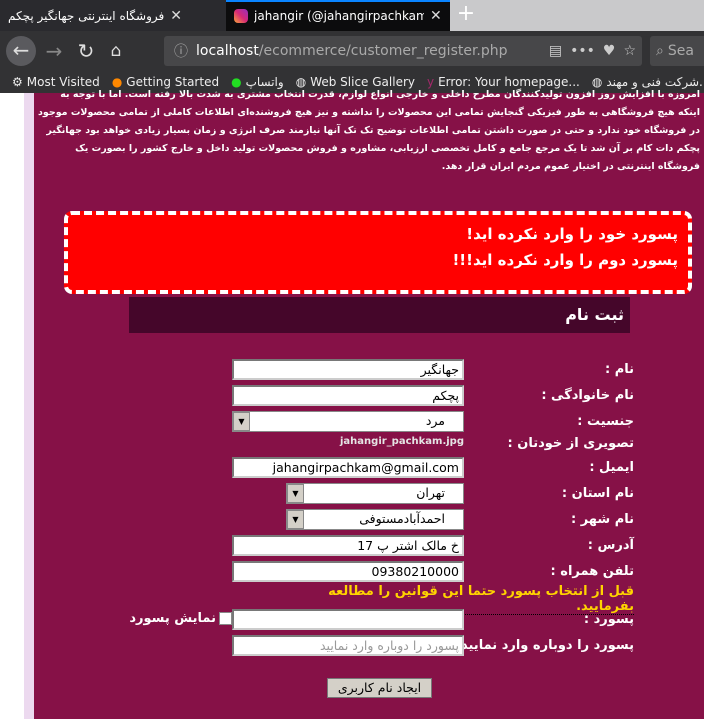 This screenshot has width=704, height=719. What do you see at coordinates (348, 395) in the screenshot?
I see `last-name-input: پچکم` at bounding box center [348, 395].